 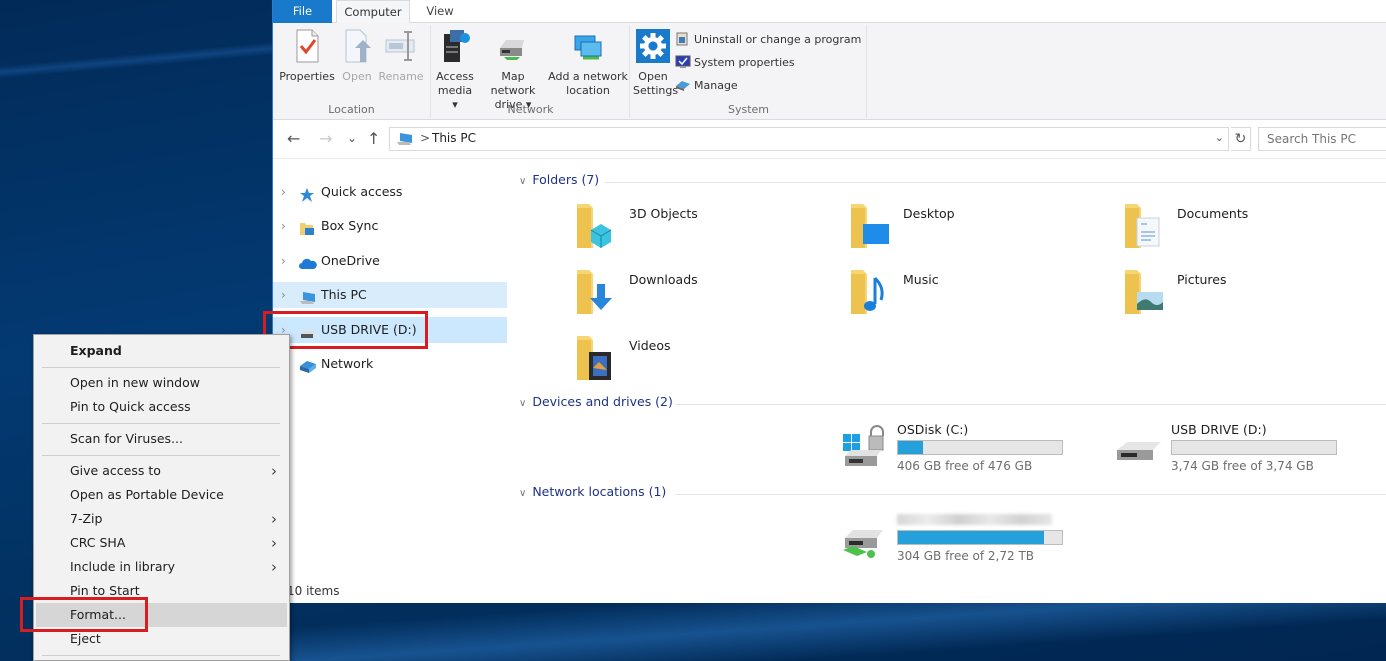 I want to click on recent-locations-button: ⌄, so click(x=352, y=138).